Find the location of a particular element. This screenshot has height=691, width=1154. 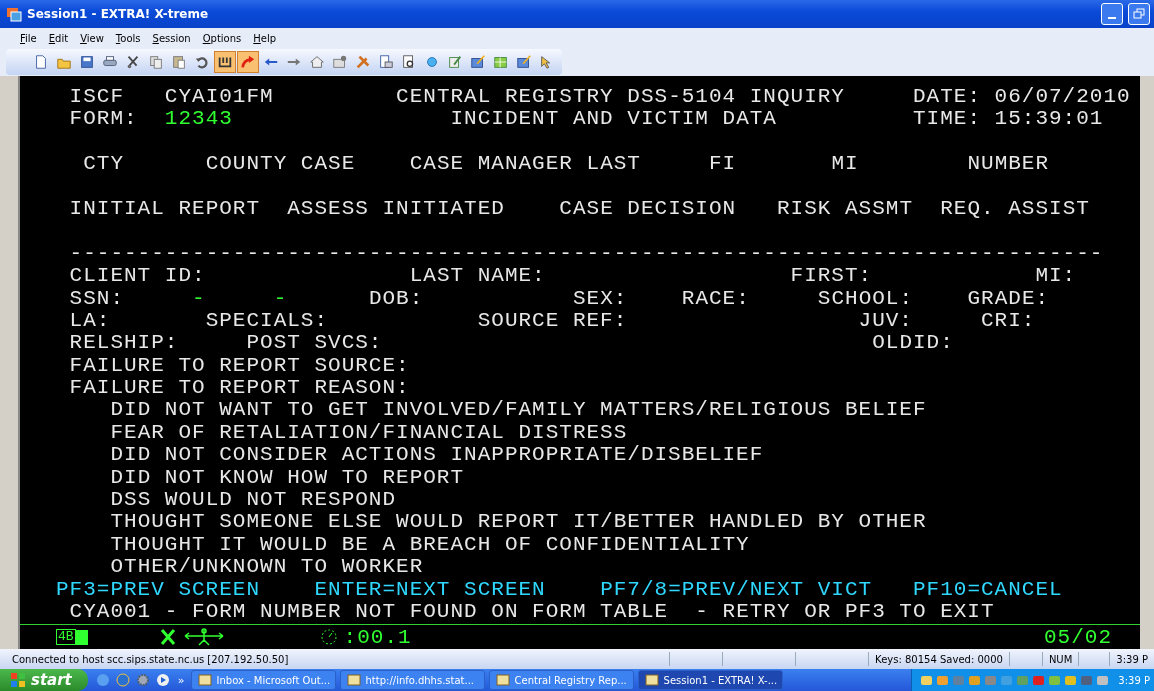

screen-text: DATE: 06/07/2010 is located at coordinates (1022, 96).